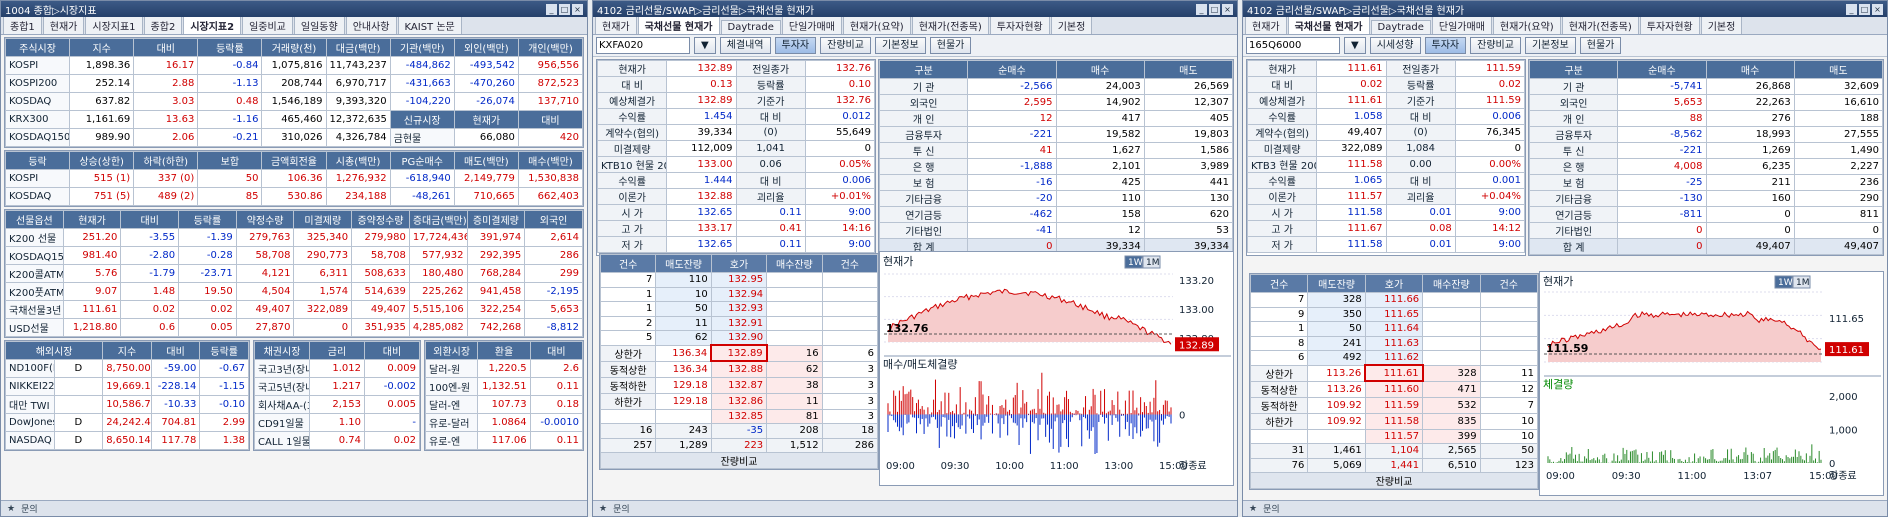 Image resolution: width=1888 pixels, height=517 pixels. Describe the element at coordinates (739, 416) in the screenshot. I see `bid-price: 132.85` at that location.